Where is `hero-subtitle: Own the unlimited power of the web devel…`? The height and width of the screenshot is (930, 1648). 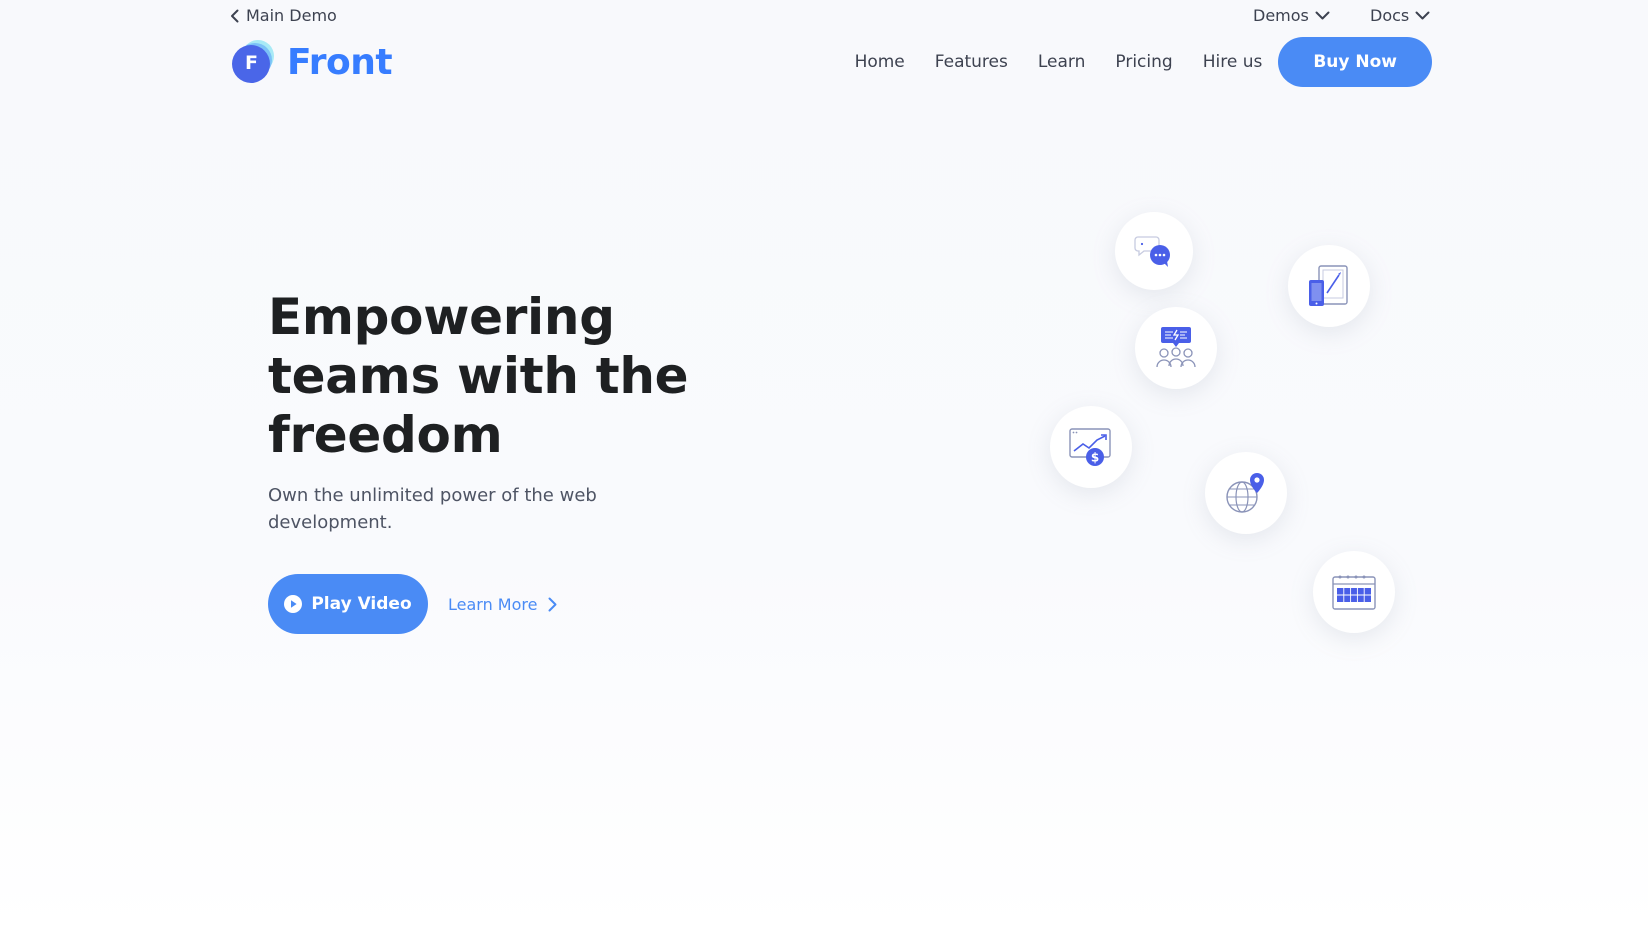 hero-subtitle: Own the unlimited power of the web devel… is located at coordinates (432, 509).